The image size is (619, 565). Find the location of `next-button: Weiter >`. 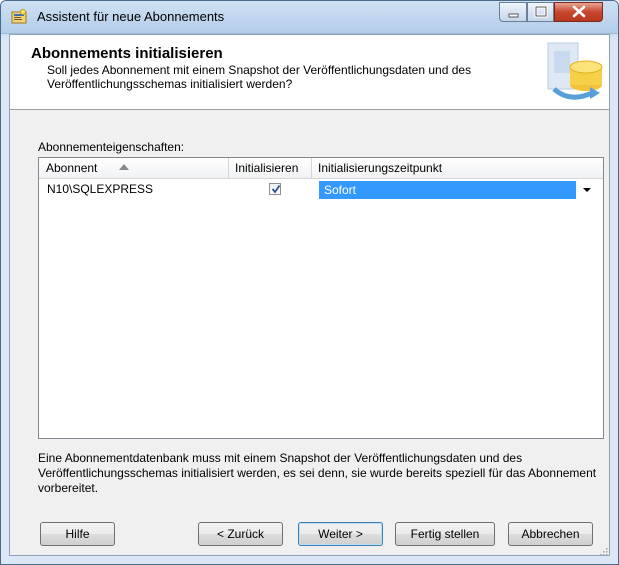

next-button: Weiter > is located at coordinates (340, 534).